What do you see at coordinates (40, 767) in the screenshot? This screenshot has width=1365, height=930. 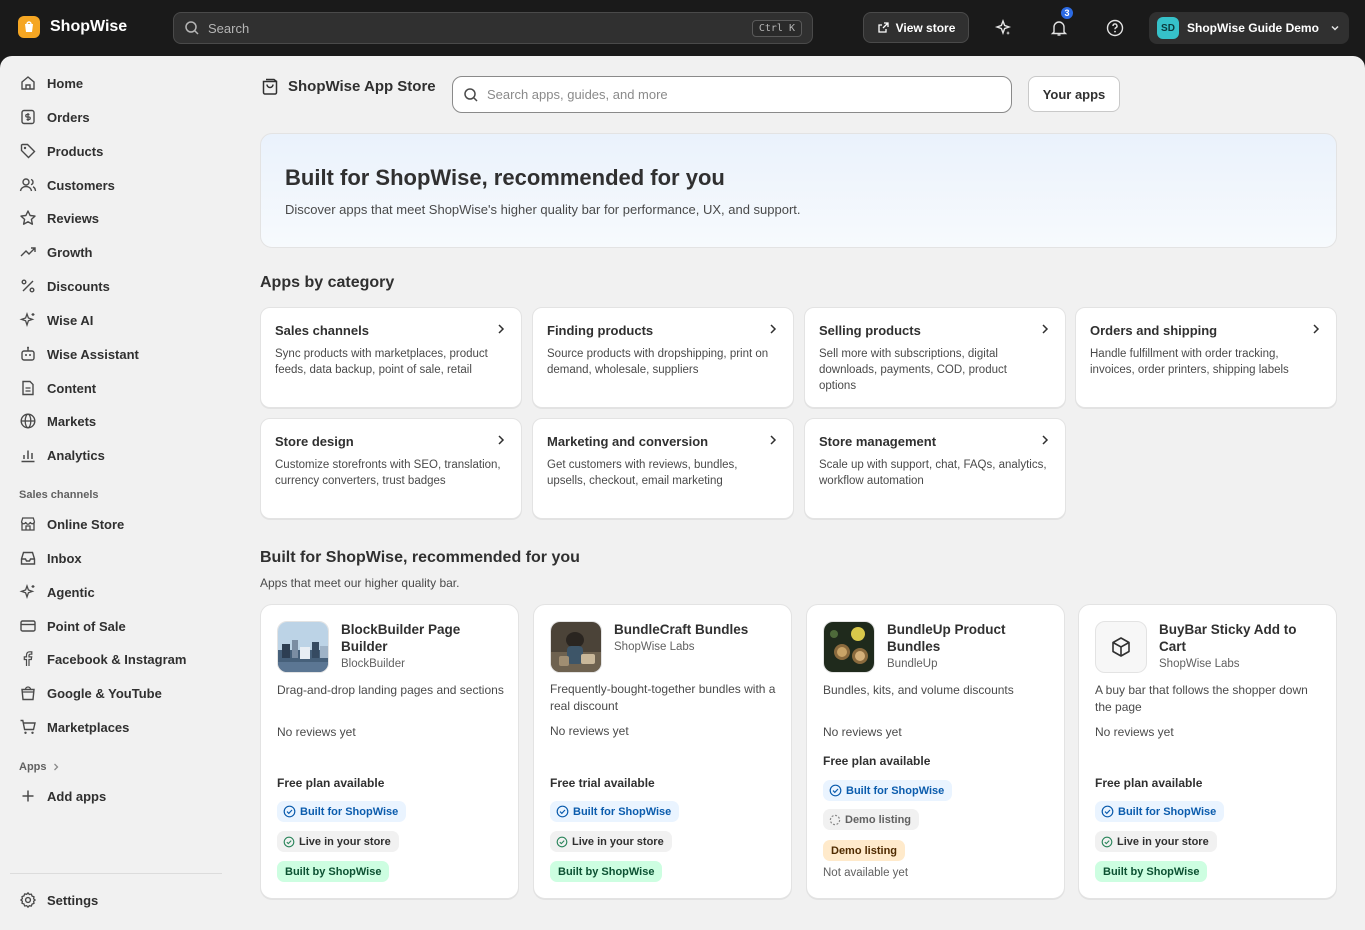 I see `apps-heading: Apps` at bounding box center [40, 767].